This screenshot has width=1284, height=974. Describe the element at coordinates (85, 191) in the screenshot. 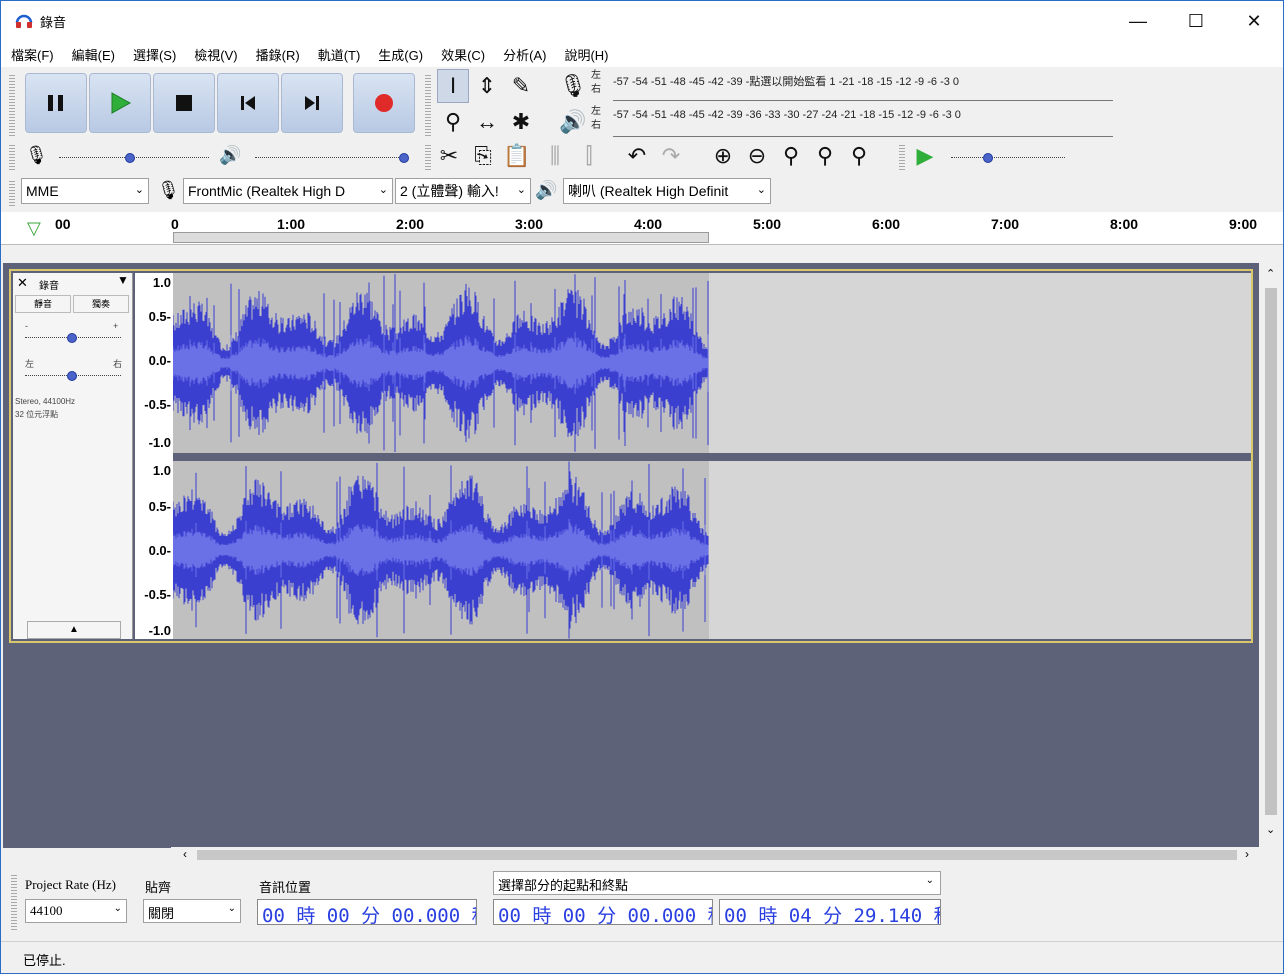

I see `audio-host-select: MME ⌄` at that location.